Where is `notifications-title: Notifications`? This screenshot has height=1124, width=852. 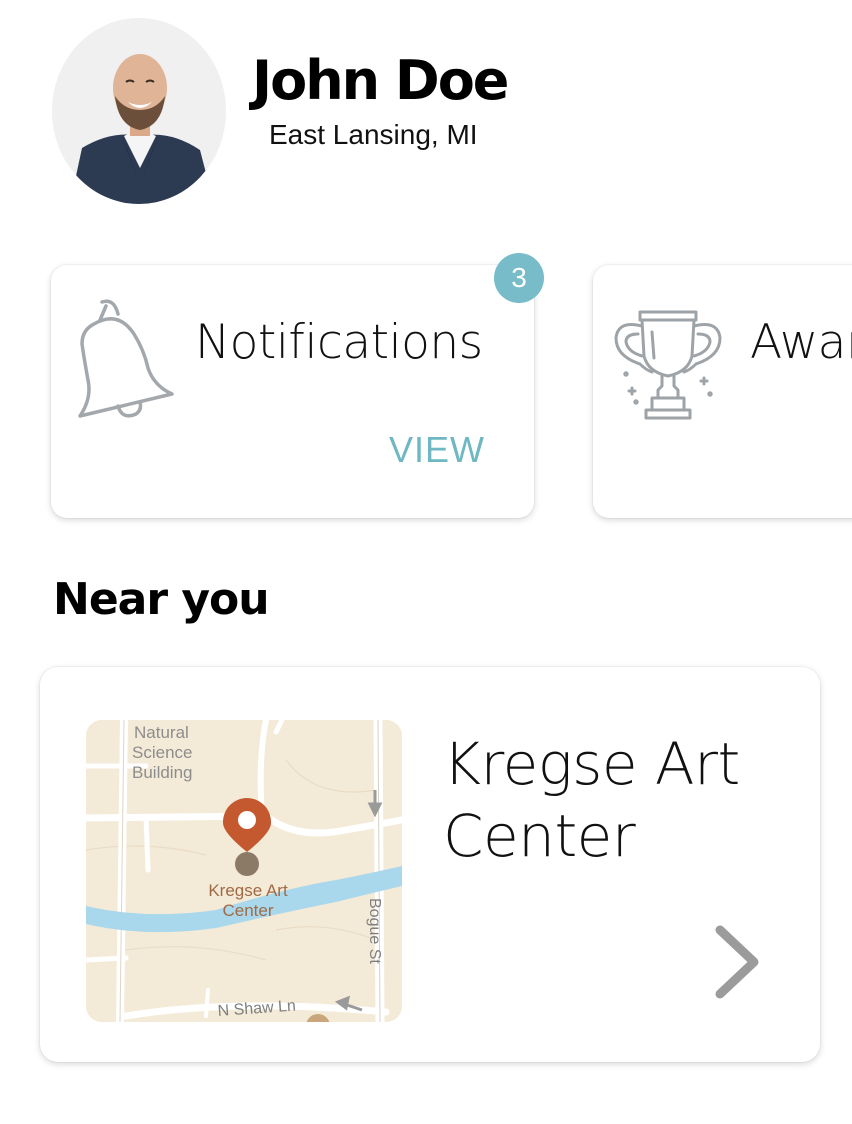 notifications-title: Notifications is located at coordinates (339, 342).